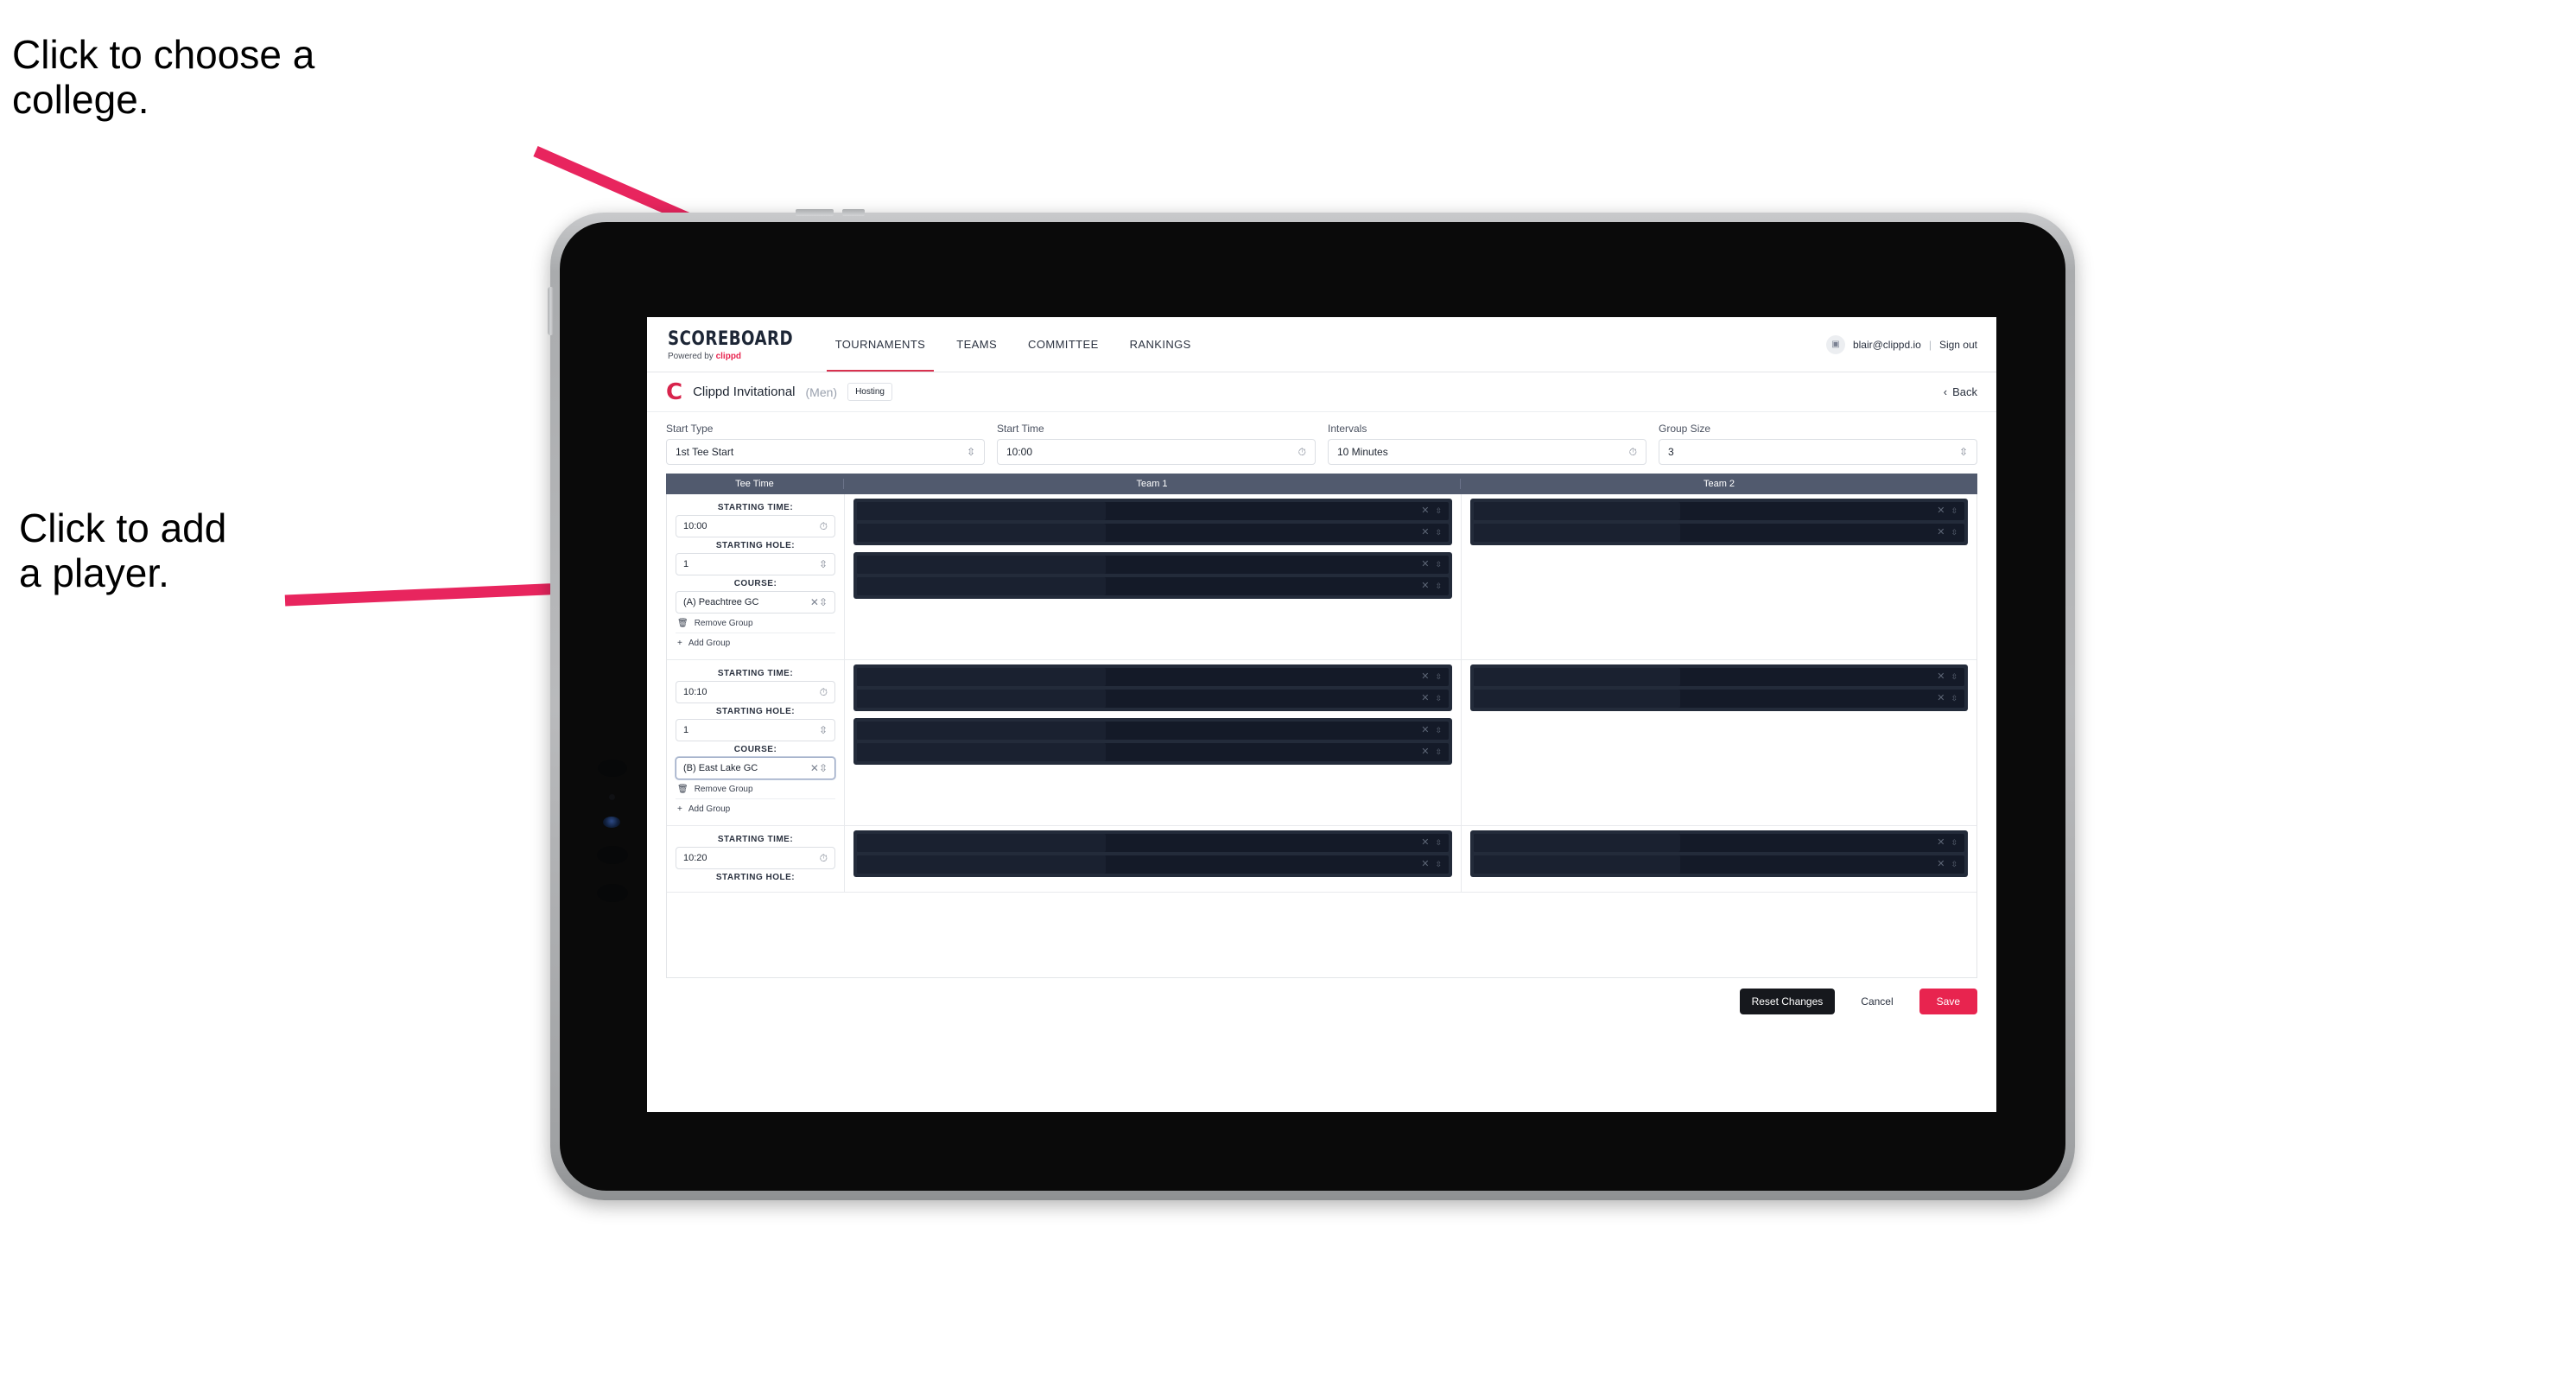  What do you see at coordinates (1818, 452) in the screenshot?
I see `group-size-input: 3 ⇳` at bounding box center [1818, 452].